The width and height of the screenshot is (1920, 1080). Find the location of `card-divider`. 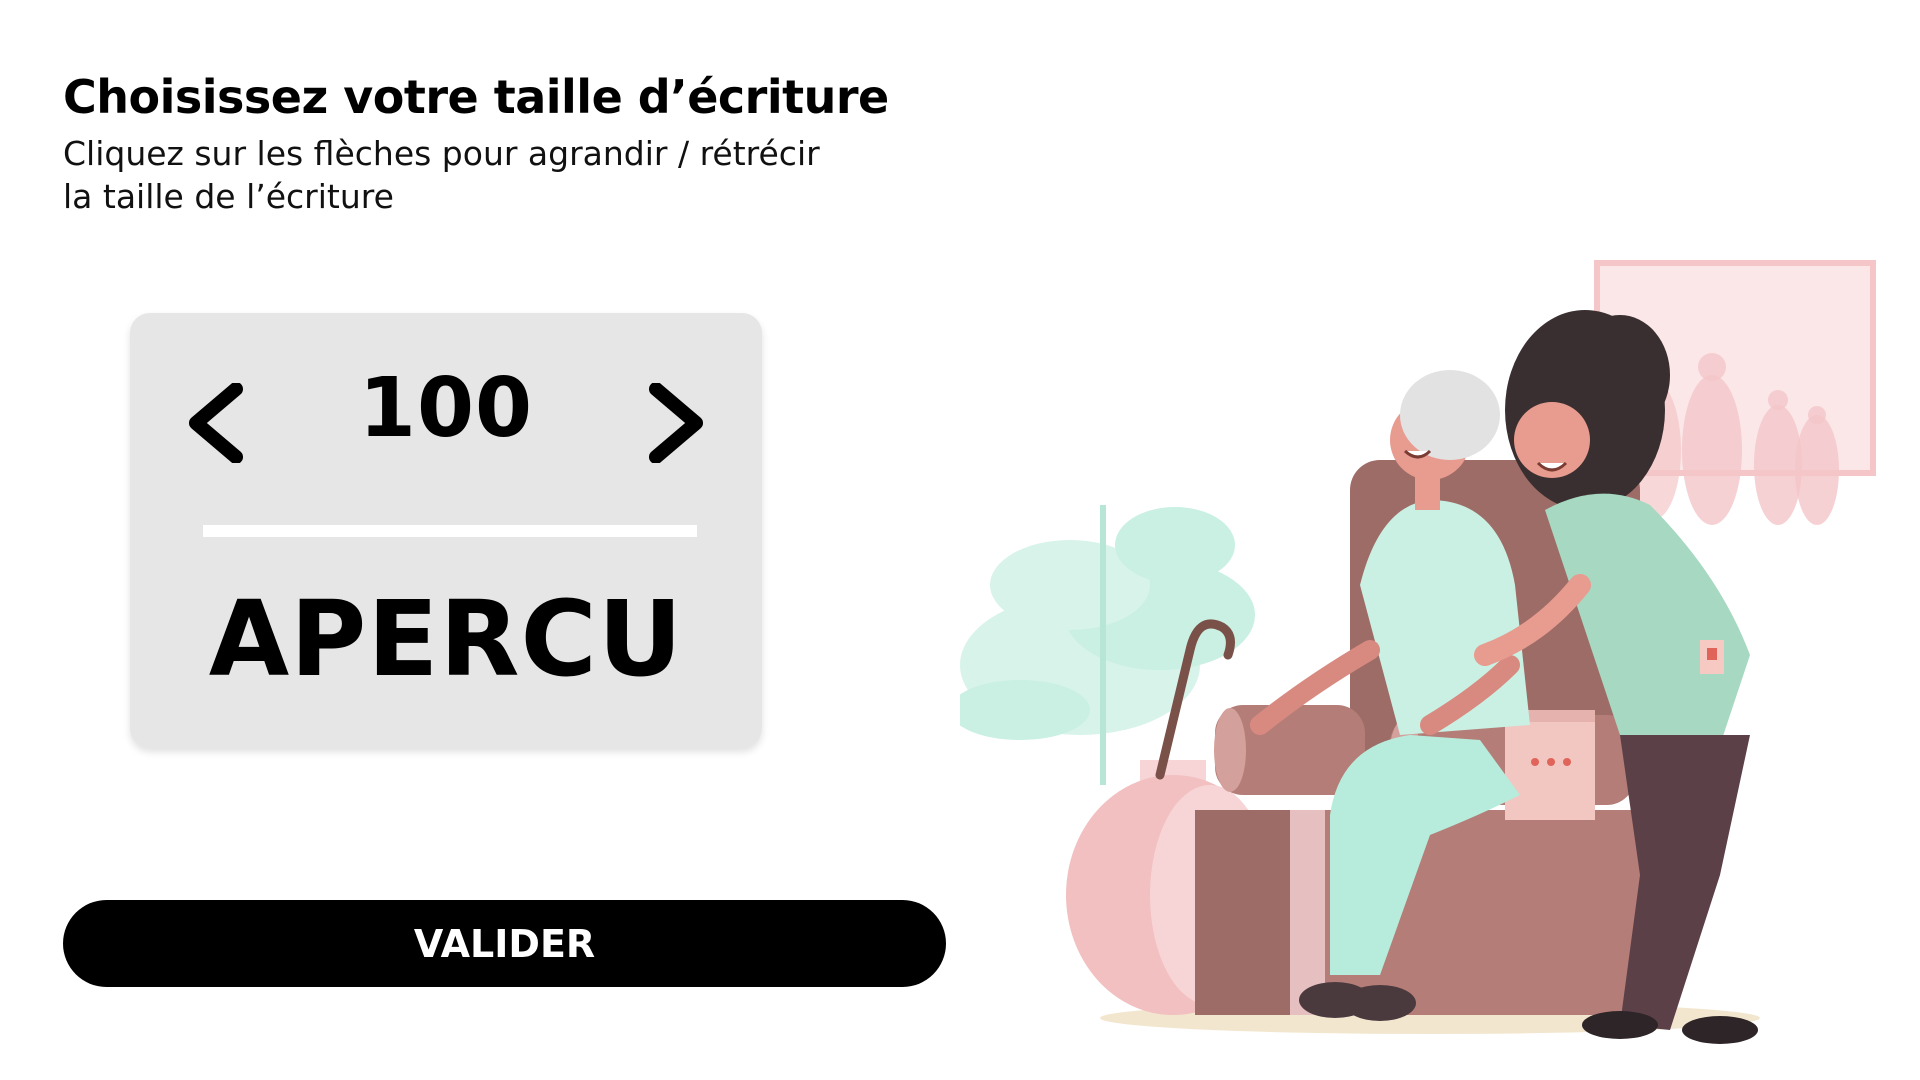

card-divider is located at coordinates (450, 531).